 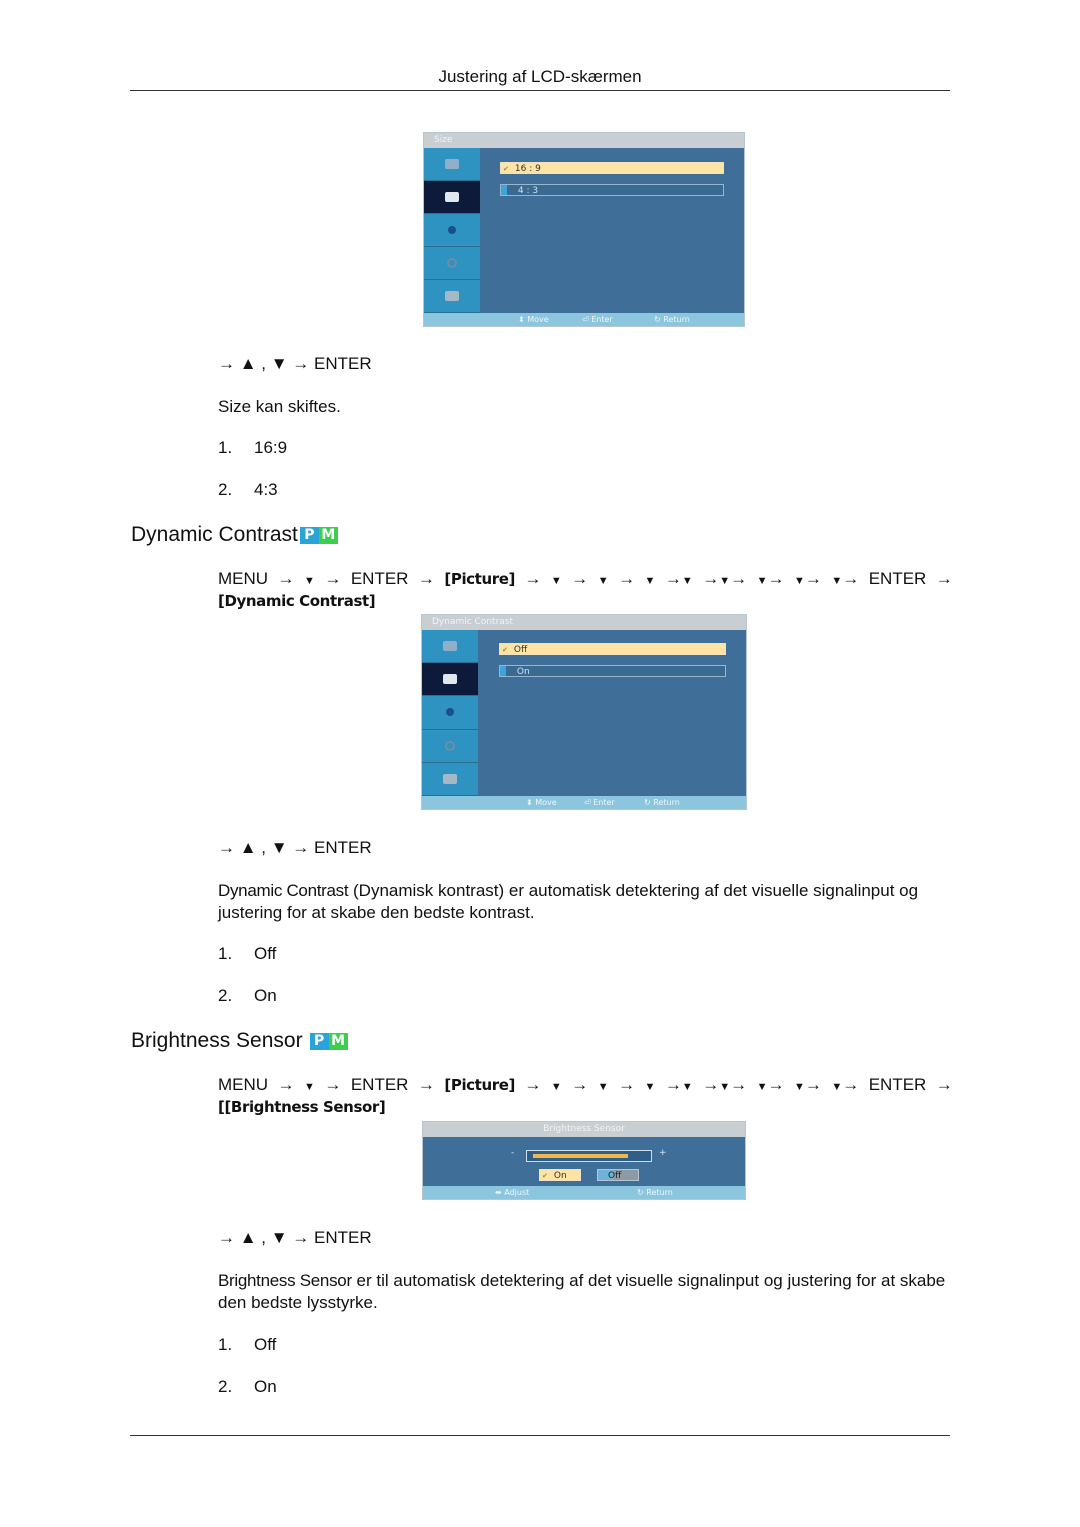 I want to click on size-list-item: 1. 16:9, so click(x=253, y=447).